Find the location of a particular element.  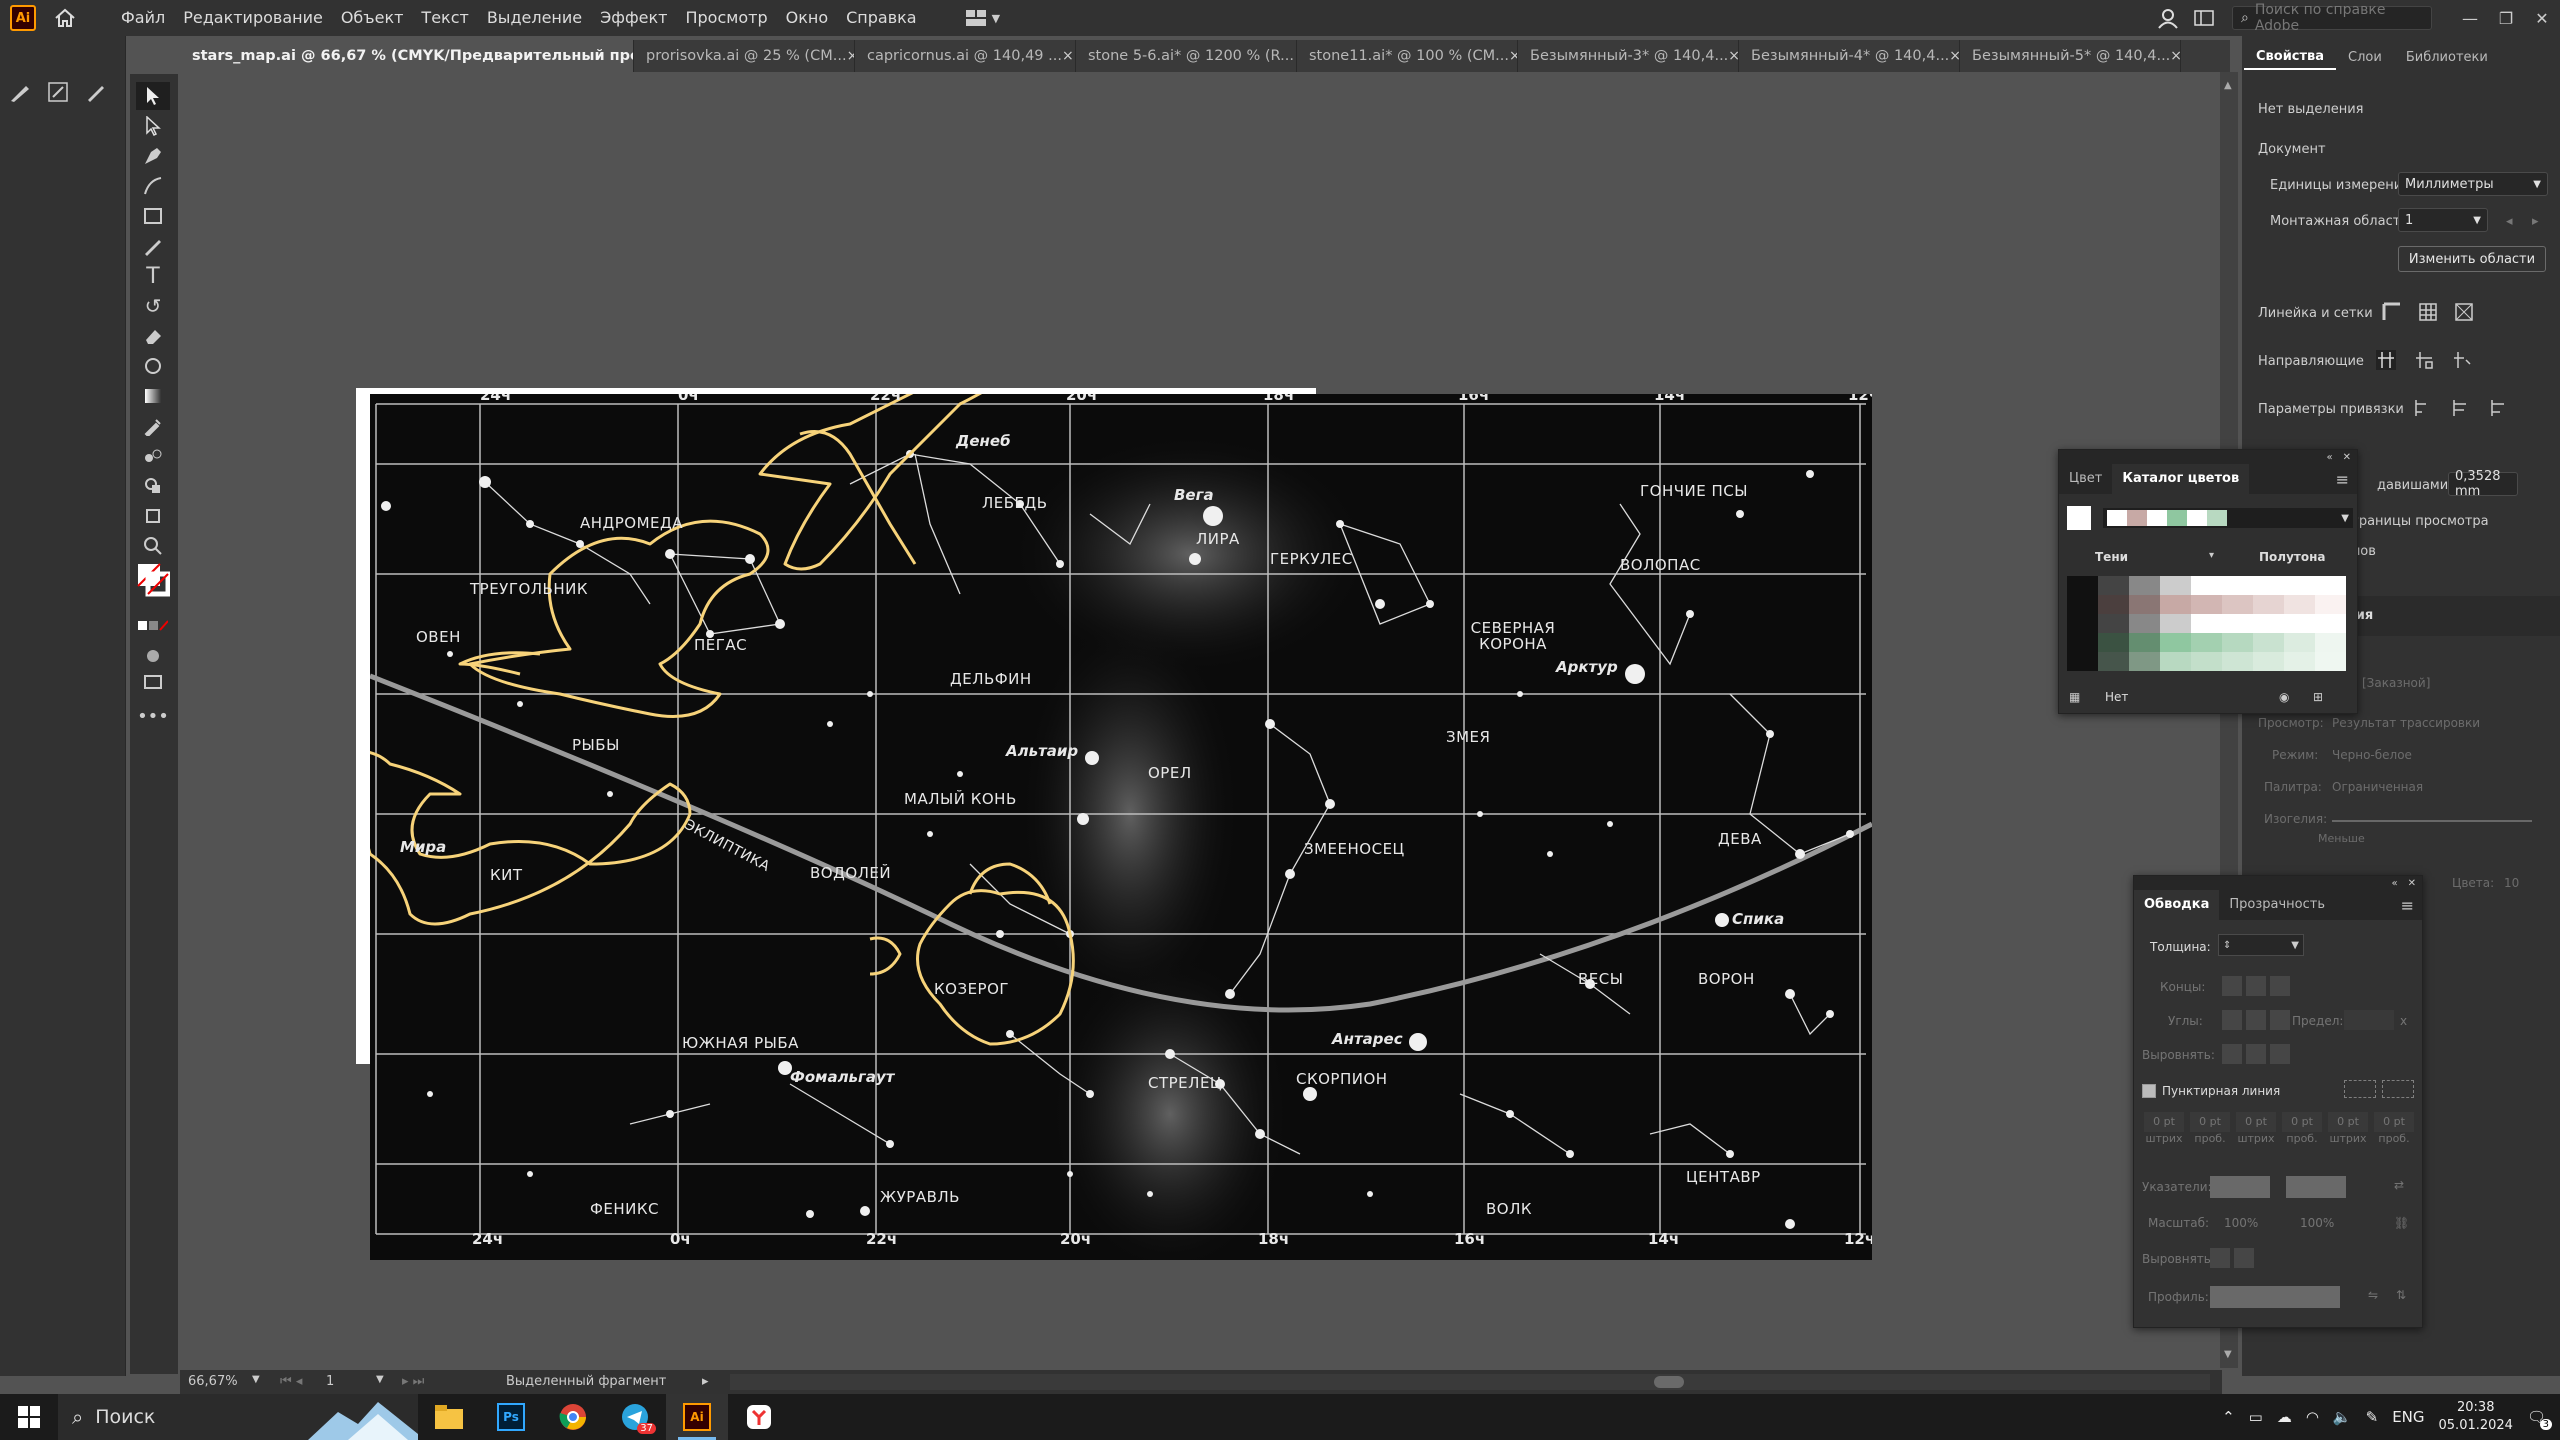

tab-prorisovka: prorisovka.ai @ 25 % (CM...× is located at coordinates (744, 56).